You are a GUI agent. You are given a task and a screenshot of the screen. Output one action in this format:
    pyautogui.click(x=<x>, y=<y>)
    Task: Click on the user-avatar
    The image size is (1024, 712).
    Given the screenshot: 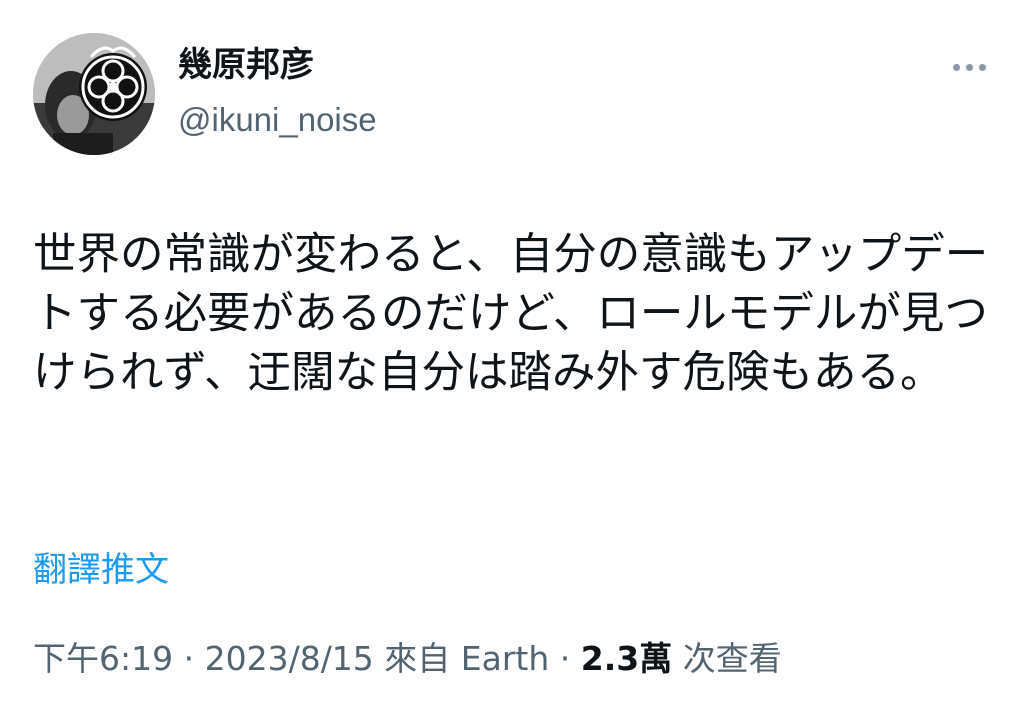 What is the action you would take?
    pyautogui.click(x=94, y=94)
    